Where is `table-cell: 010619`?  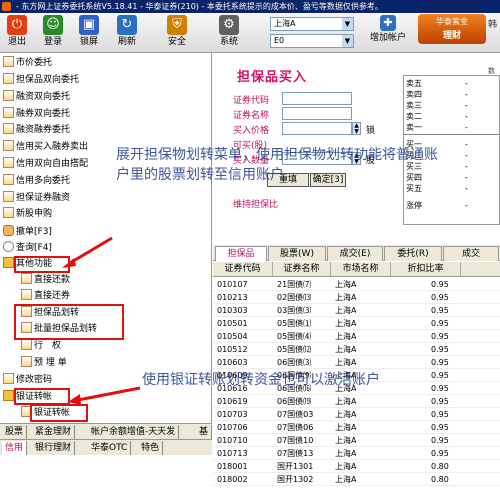
table-cell: 010619 is located at coordinates (232, 401).